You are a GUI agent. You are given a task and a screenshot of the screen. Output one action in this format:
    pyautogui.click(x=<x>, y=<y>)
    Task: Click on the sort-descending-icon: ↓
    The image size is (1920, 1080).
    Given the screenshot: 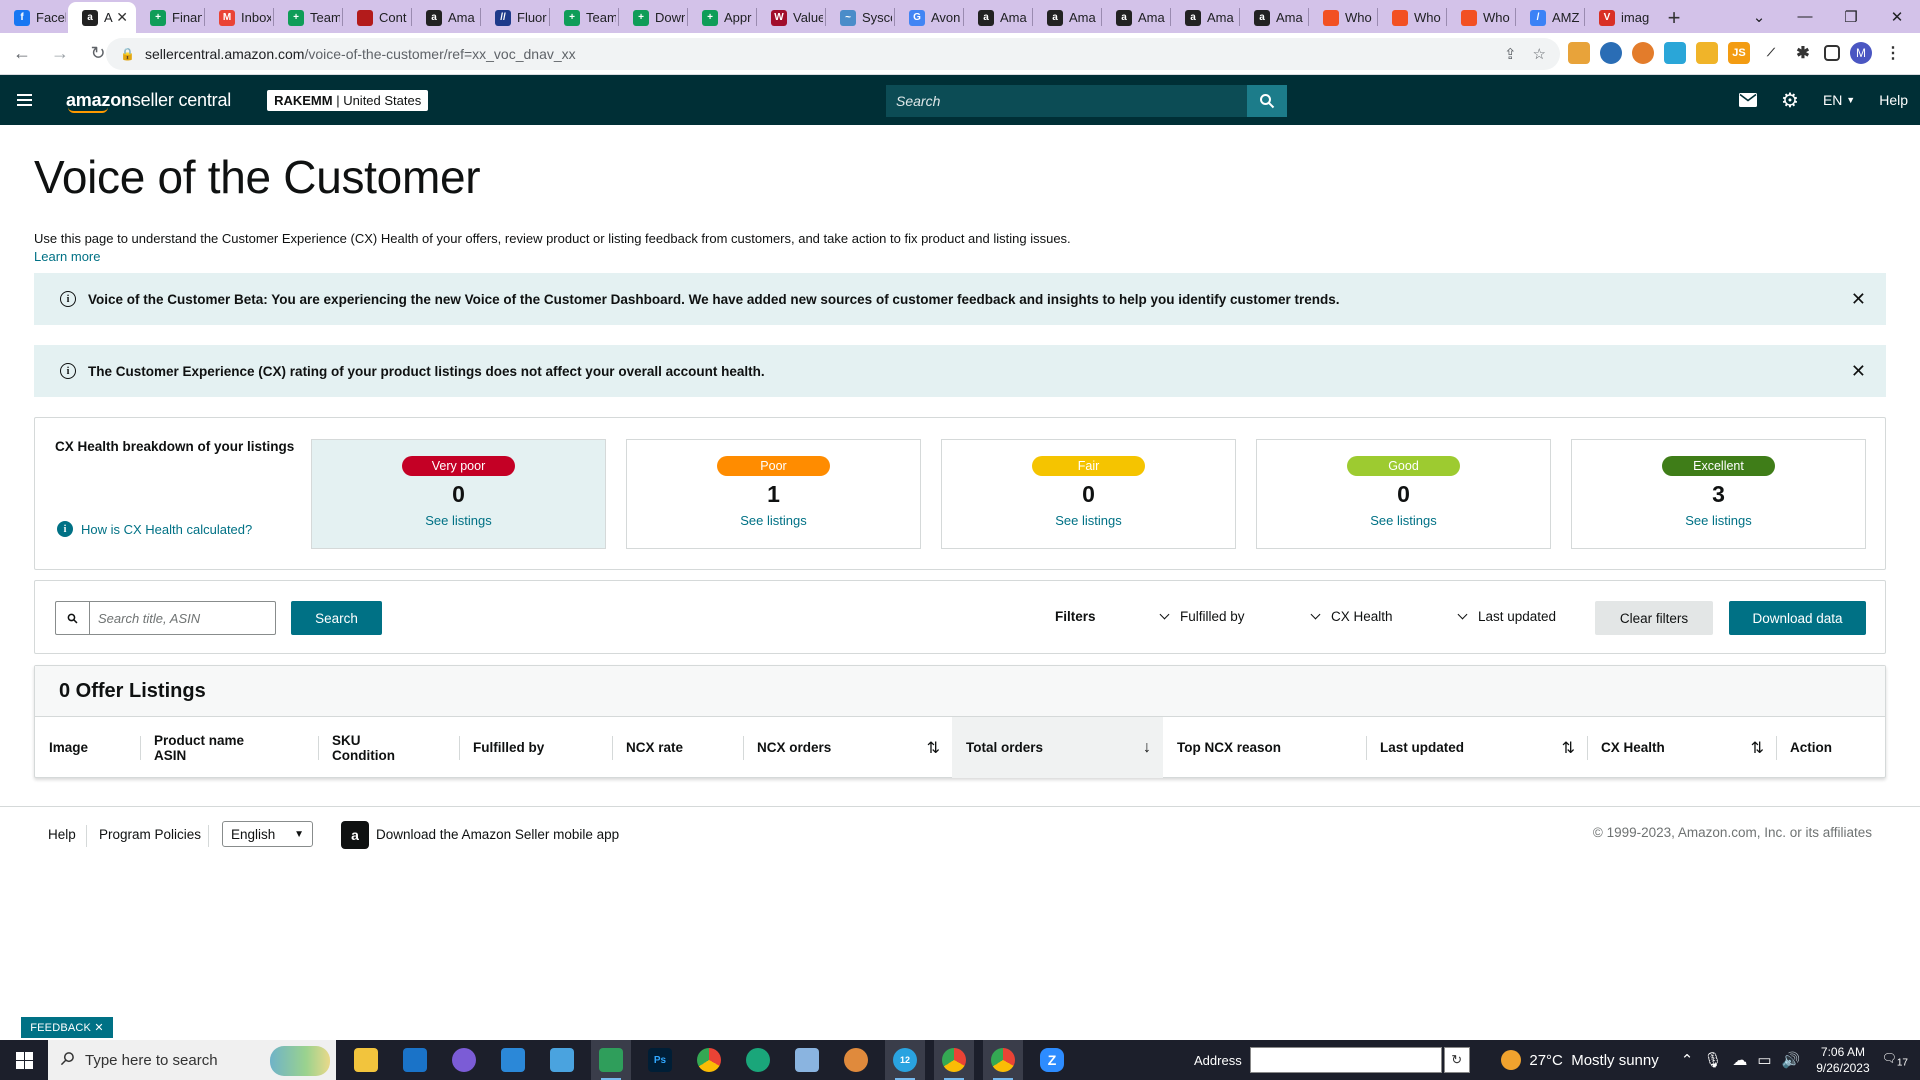 What is the action you would take?
    pyautogui.click(x=1147, y=747)
    